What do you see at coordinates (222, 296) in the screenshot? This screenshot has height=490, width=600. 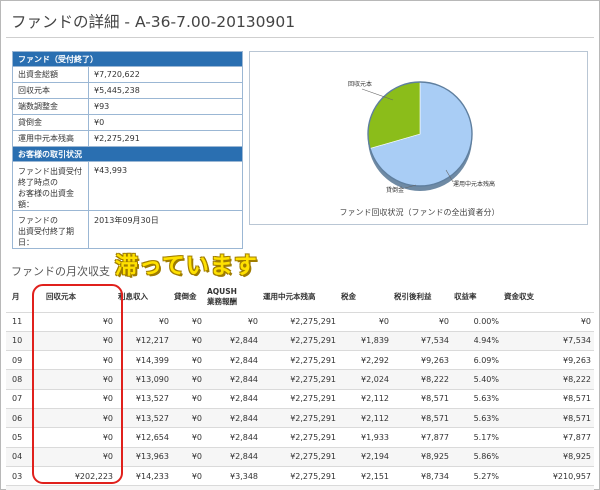 I see `col-fee: AQUSH 業務報酬` at bounding box center [222, 296].